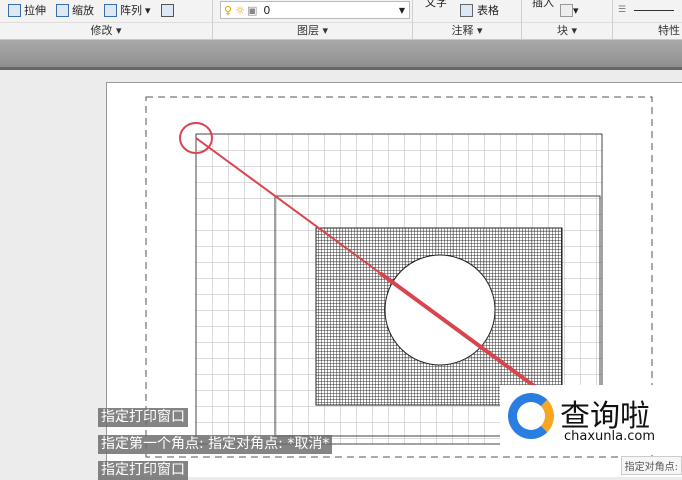  Describe the element at coordinates (591, 420) in the screenshot. I see `watermark-logo: 查询啦 chaxunla.com` at that location.